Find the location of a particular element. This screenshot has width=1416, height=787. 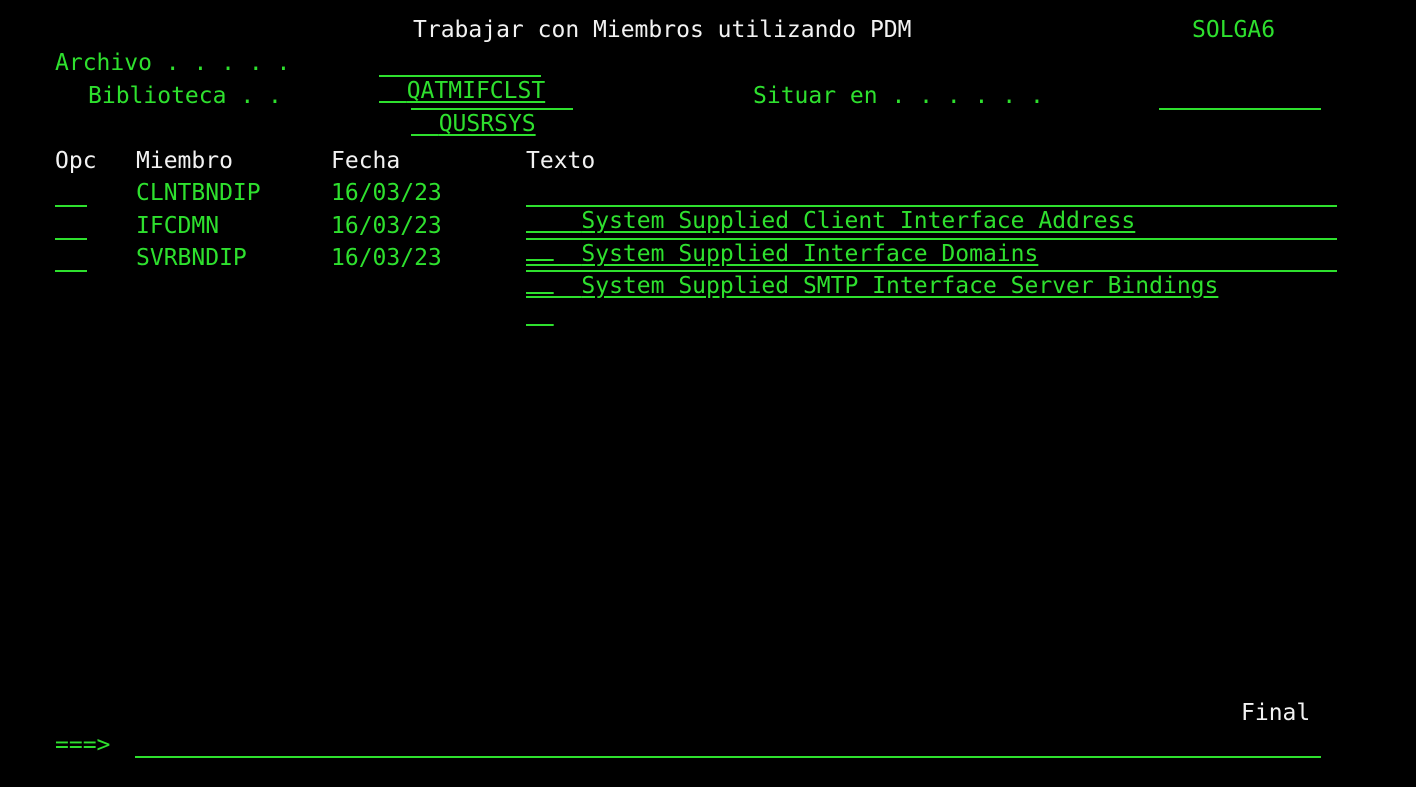

member-name: IFCDMN is located at coordinates (178, 226).